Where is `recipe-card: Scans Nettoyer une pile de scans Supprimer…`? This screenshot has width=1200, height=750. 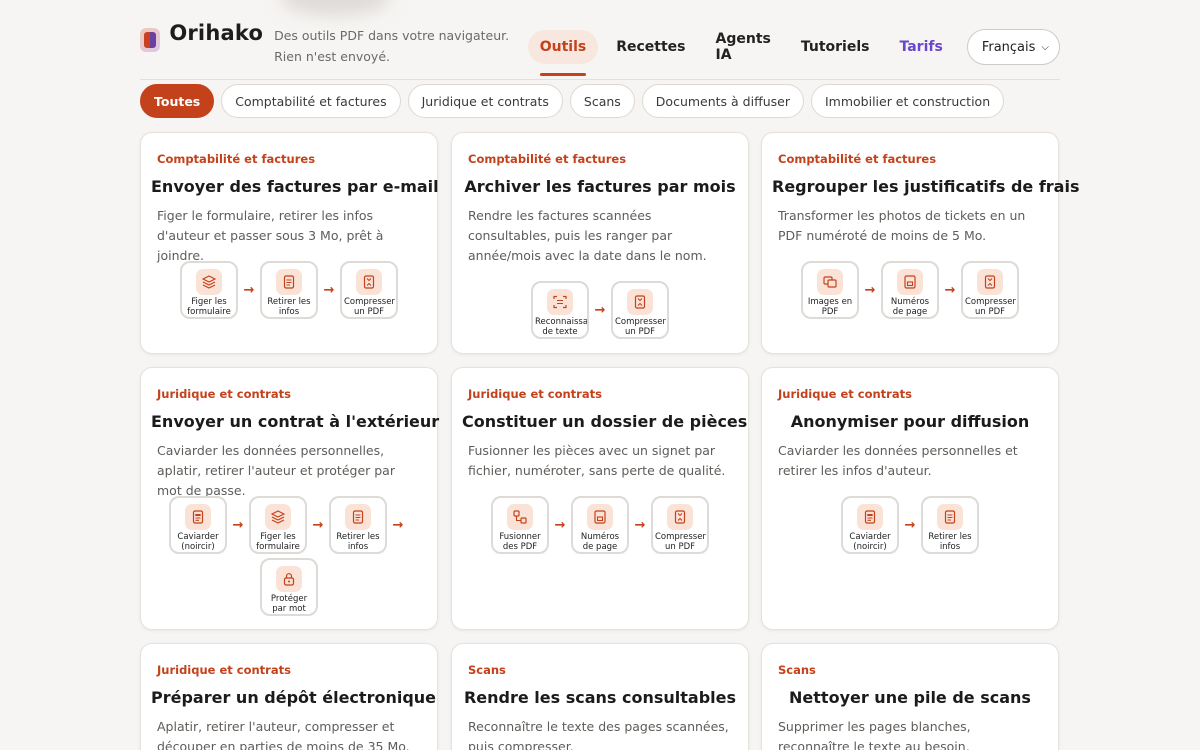 recipe-card: Scans Nettoyer une pile de scans Supprimer… is located at coordinates (910, 696).